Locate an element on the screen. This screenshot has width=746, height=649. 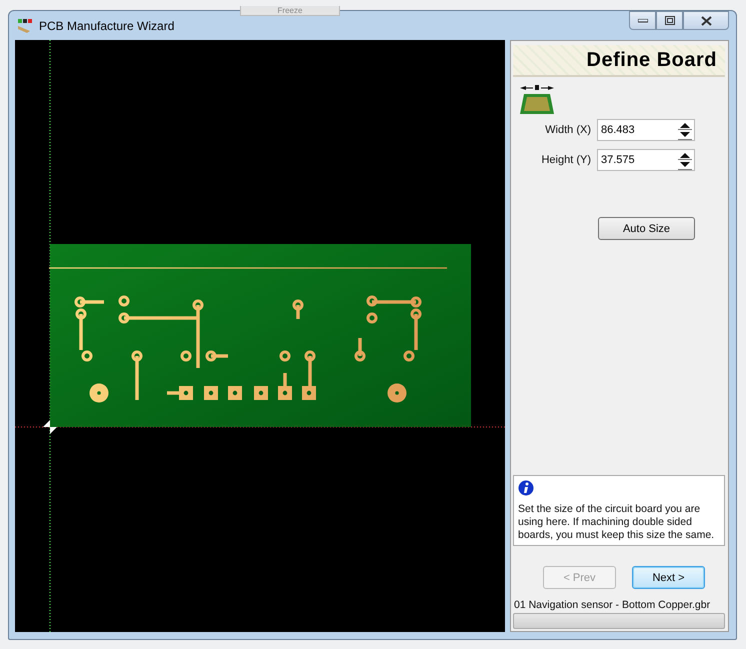
auto-size-button: Auto Size is located at coordinates (646, 228).